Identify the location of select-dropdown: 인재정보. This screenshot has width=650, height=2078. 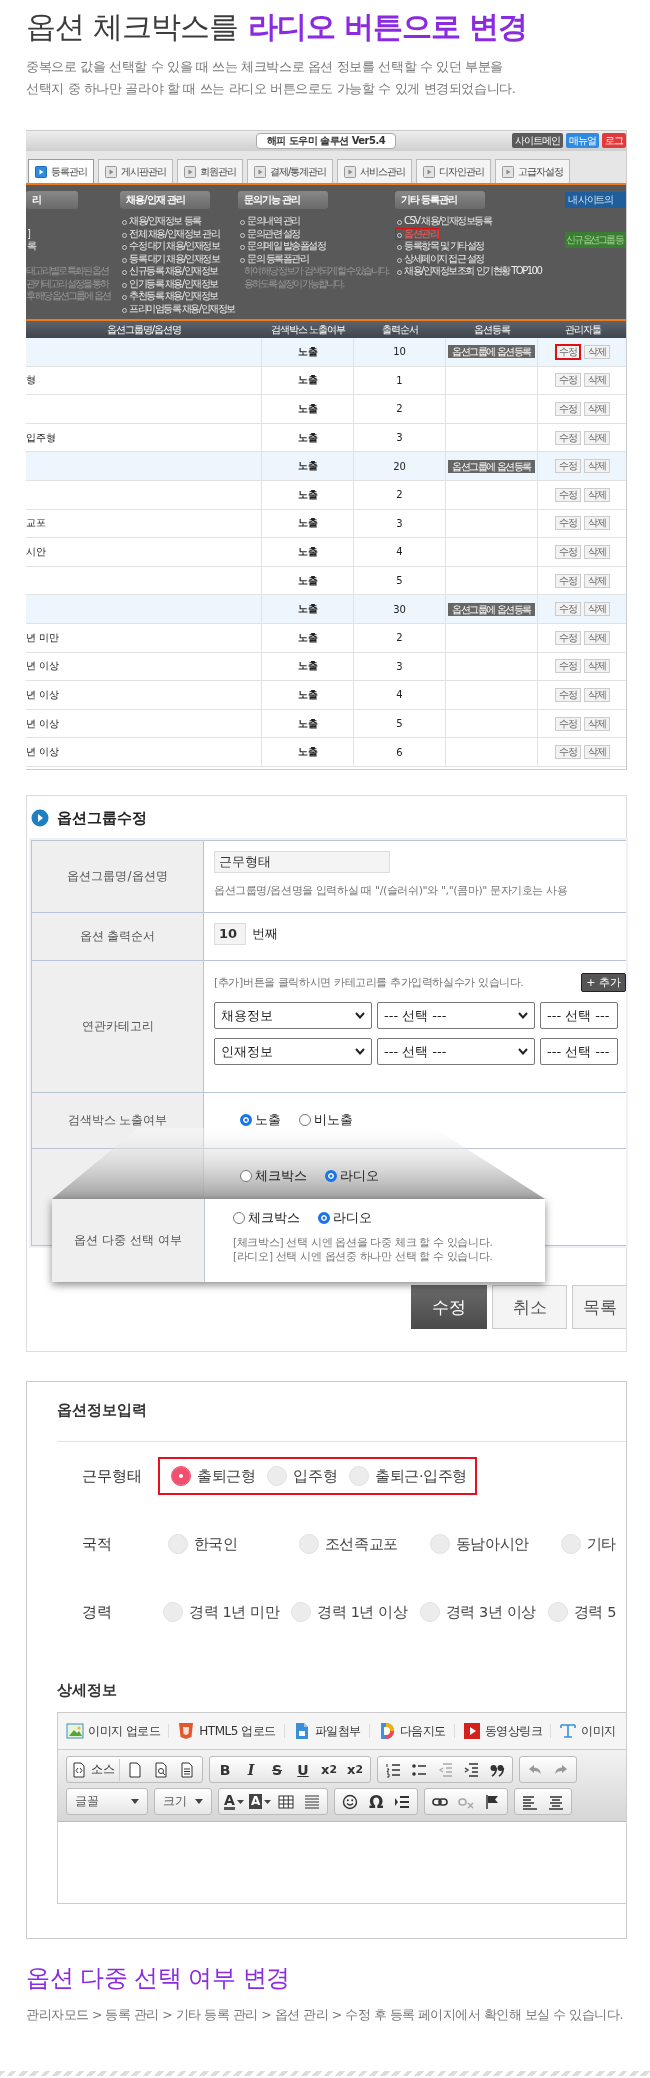
(293, 1051).